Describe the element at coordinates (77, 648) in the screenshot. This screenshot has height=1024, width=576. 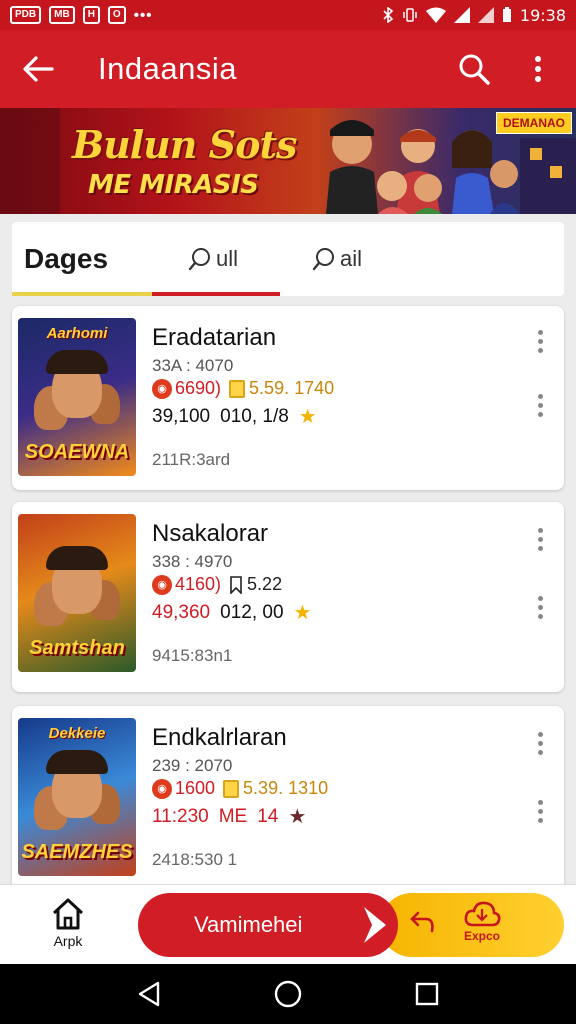
I see `thumbnail-logo: Samtshan` at that location.